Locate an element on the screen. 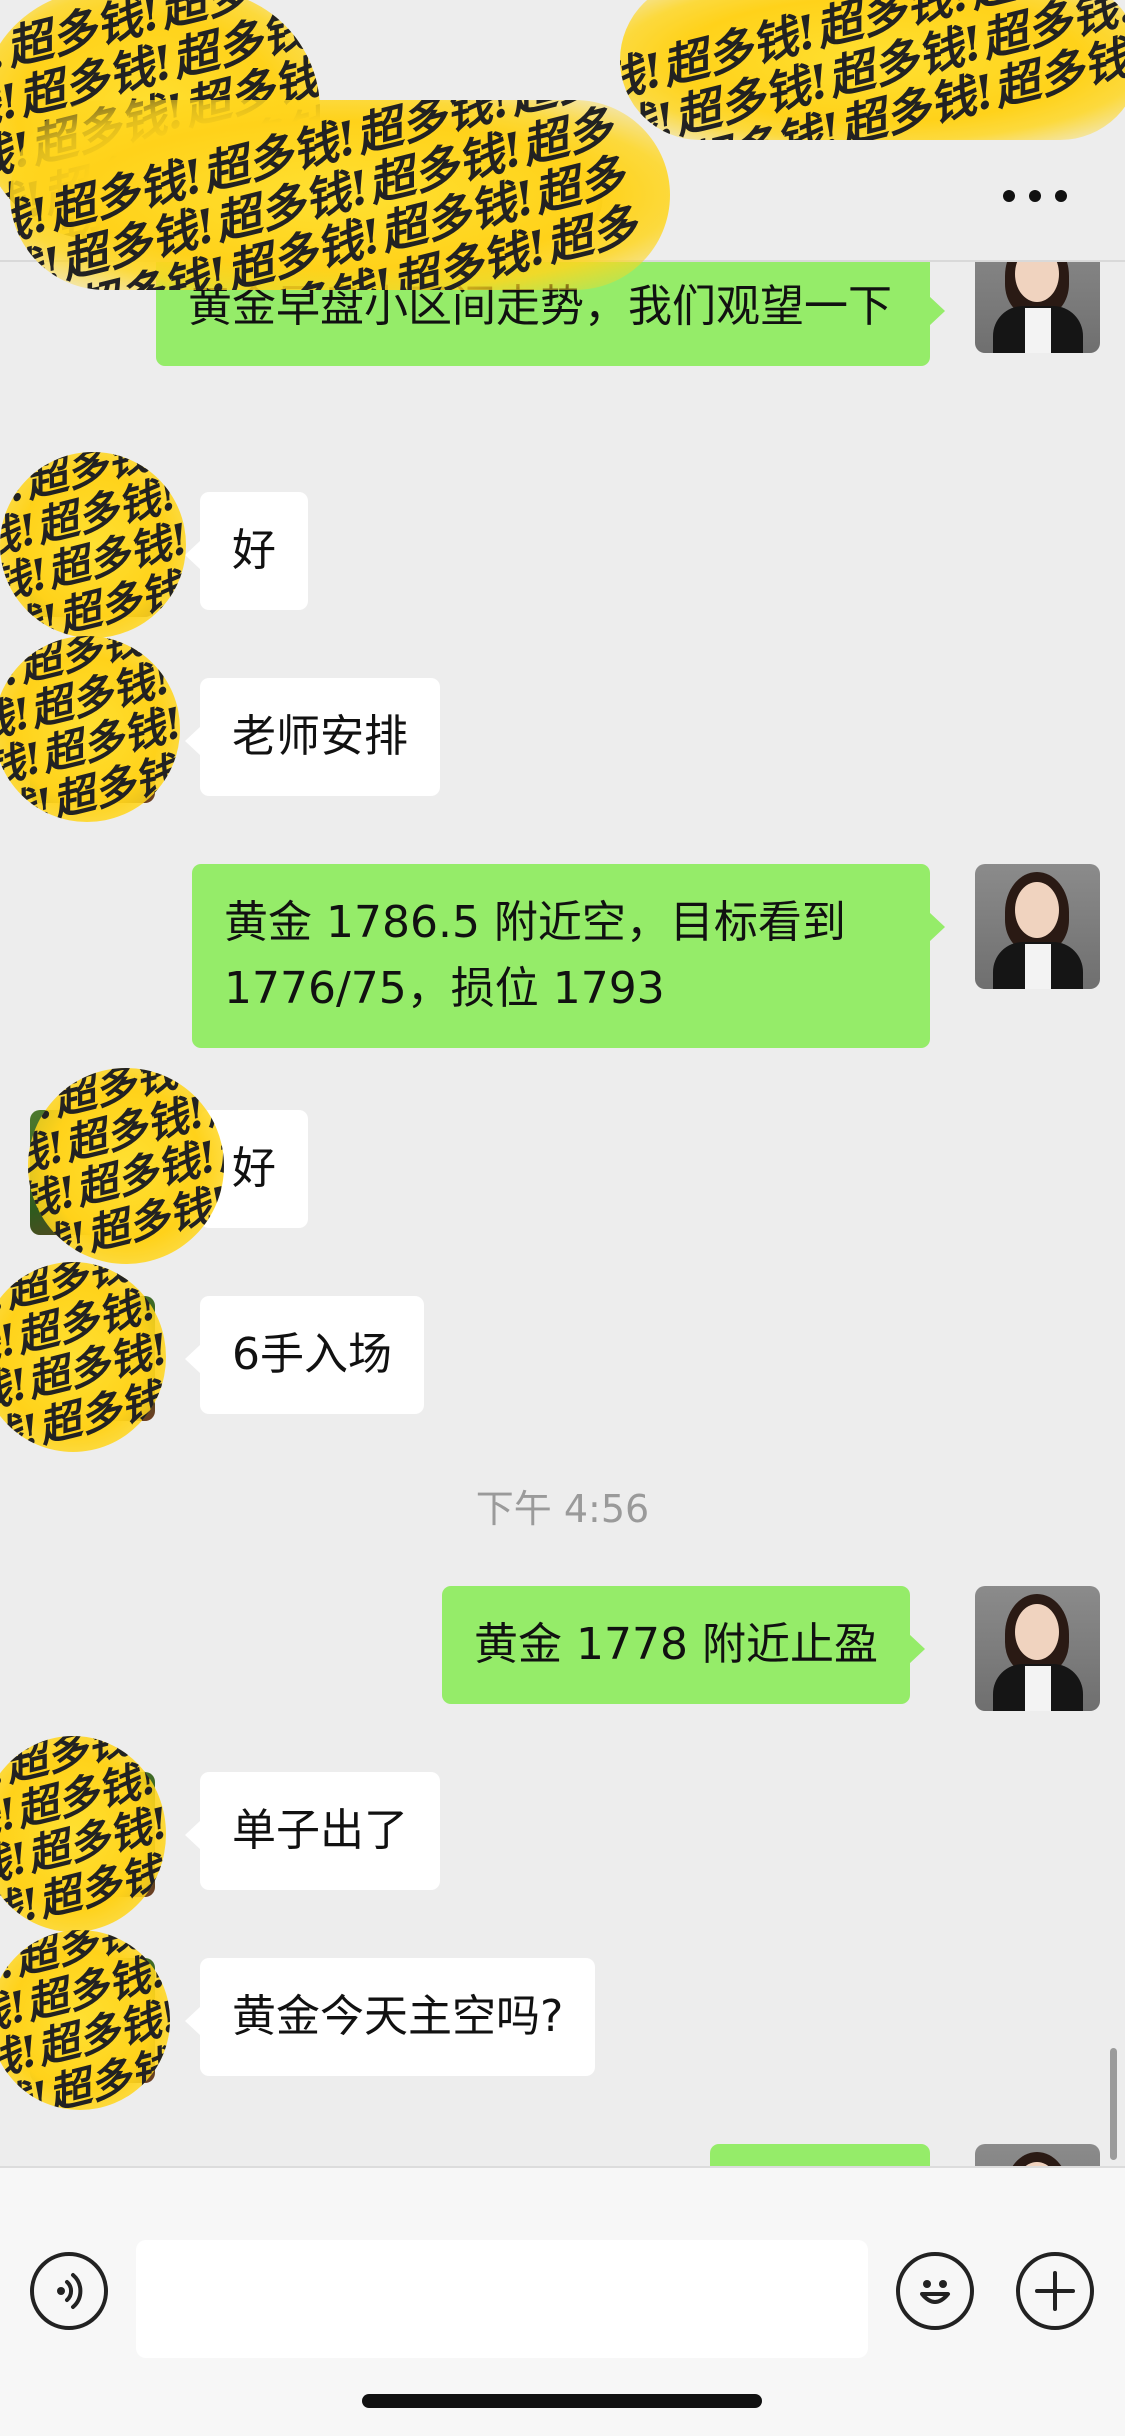 This screenshot has width=1125, height=2436. outgoing-message is located at coordinates (820, 2155).